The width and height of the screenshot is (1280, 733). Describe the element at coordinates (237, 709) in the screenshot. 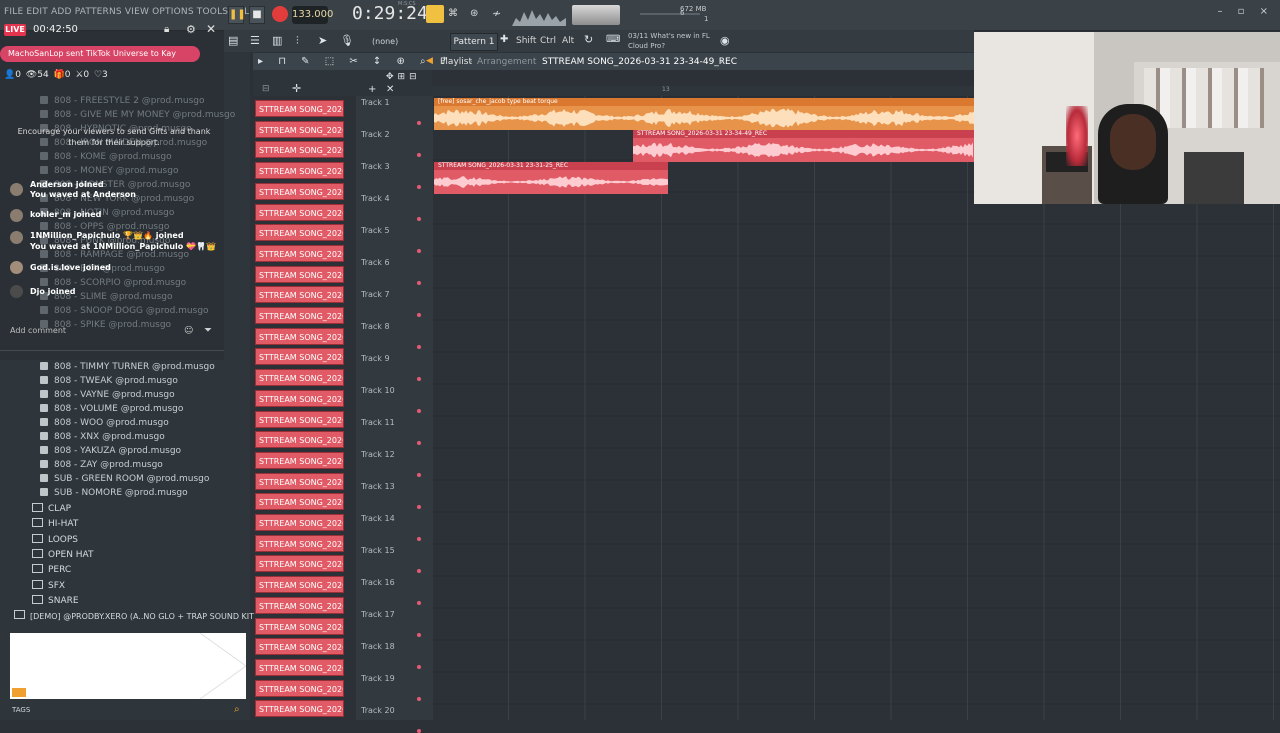

I see `search-icon: ⌕` at that location.